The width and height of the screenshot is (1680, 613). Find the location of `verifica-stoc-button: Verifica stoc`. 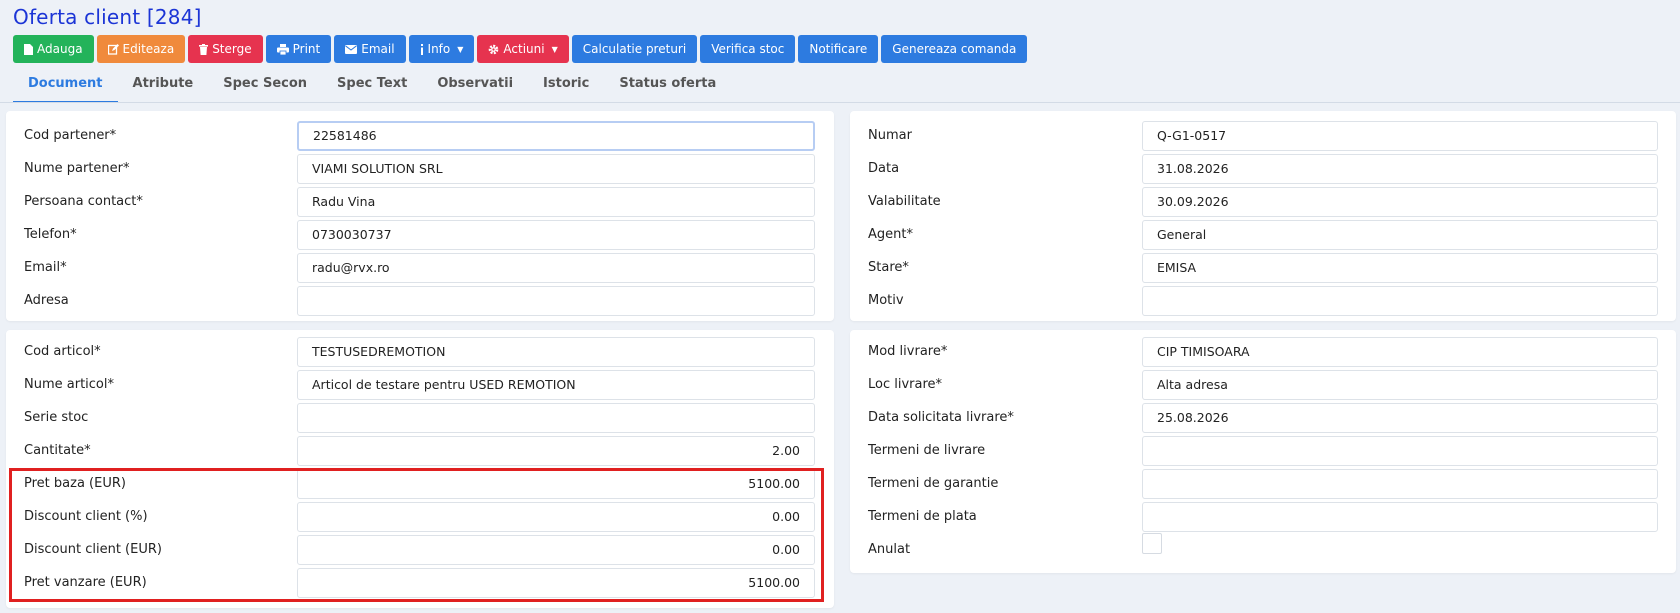

verifica-stoc-button: Verifica stoc is located at coordinates (748, 49).